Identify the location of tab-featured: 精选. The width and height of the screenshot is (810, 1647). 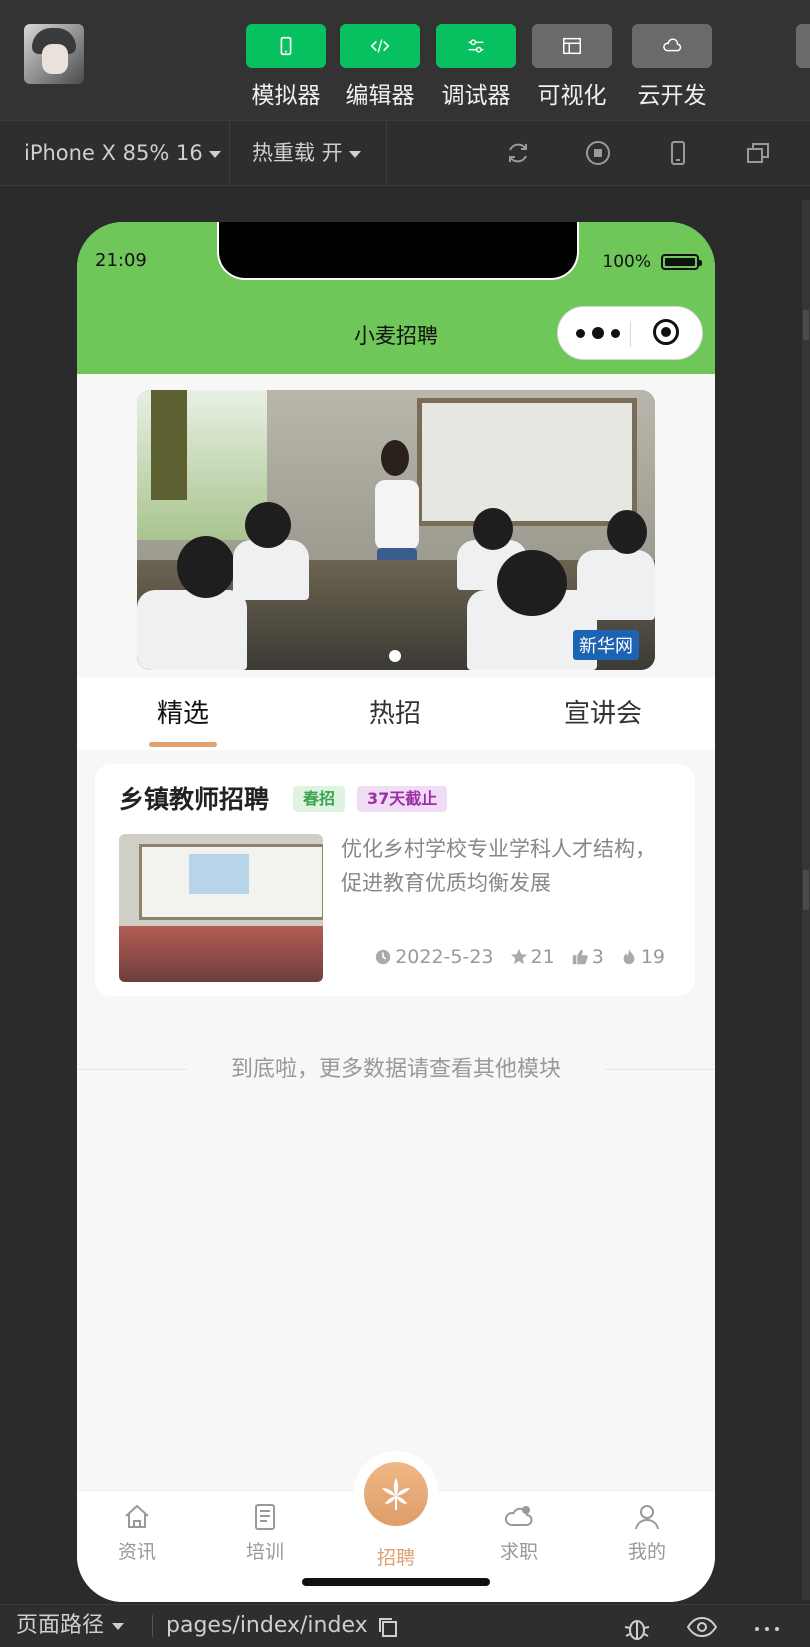
(183, 714).